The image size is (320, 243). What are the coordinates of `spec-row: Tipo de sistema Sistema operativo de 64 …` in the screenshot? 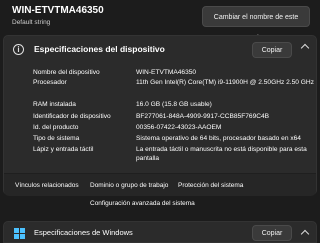 It's located at (173, 140).